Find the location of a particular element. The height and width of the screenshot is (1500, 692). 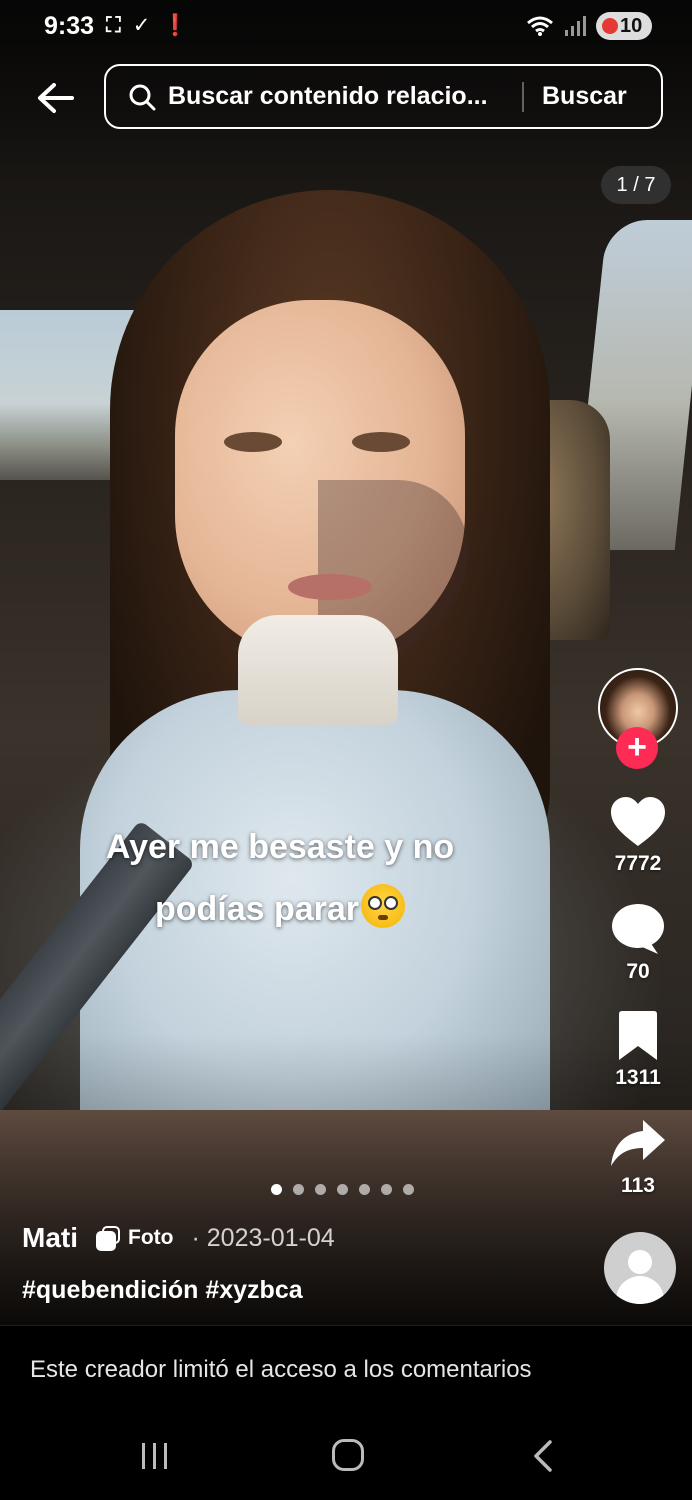

save-button: 1311 is located at coordinates (638, 1050).